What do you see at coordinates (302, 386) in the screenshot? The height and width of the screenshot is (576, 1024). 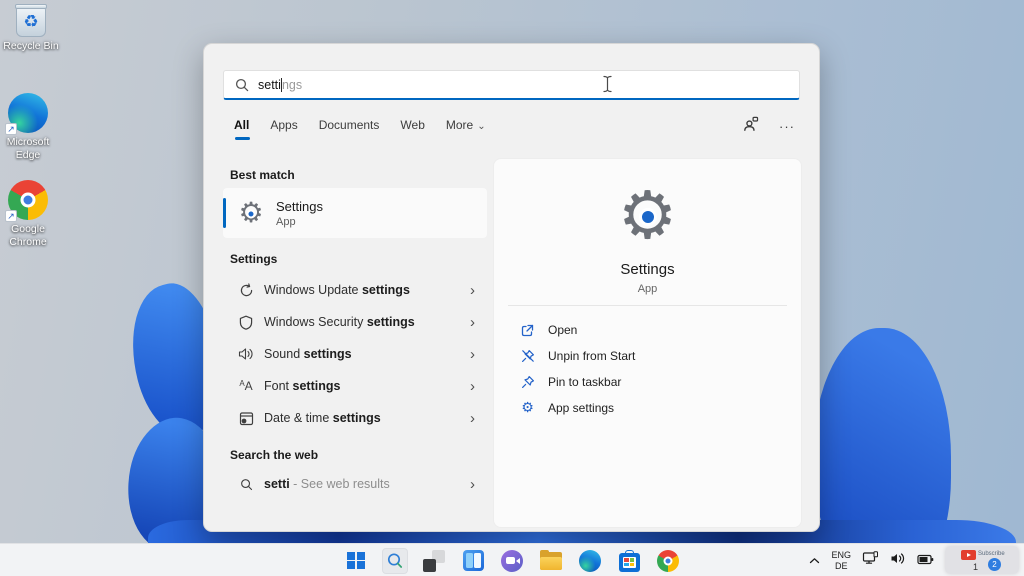 I see `result-label: Font settings` at bounding box center [302, 386].